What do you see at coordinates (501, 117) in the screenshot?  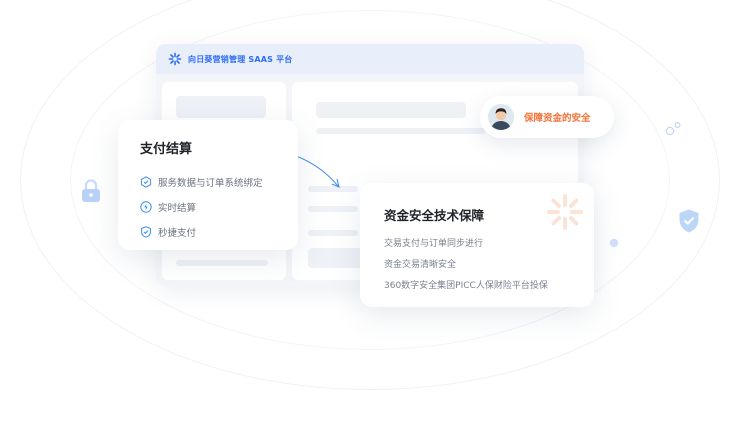 I see `avatar` at bounding box center [501, 117].